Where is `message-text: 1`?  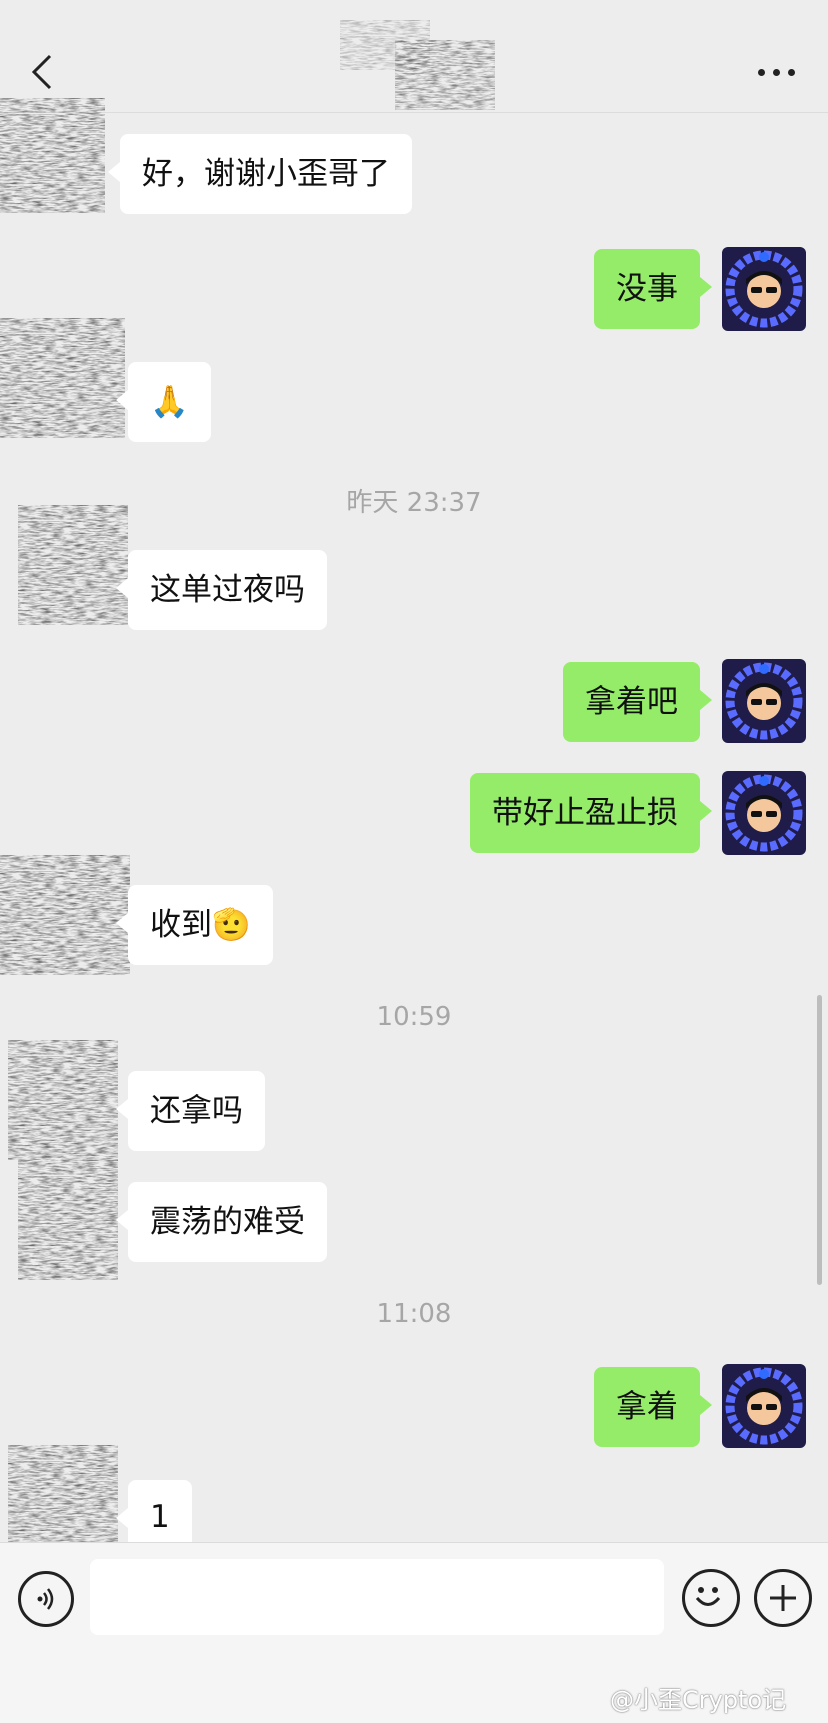 message-text: 1 is located at coordinates (160, 1517).